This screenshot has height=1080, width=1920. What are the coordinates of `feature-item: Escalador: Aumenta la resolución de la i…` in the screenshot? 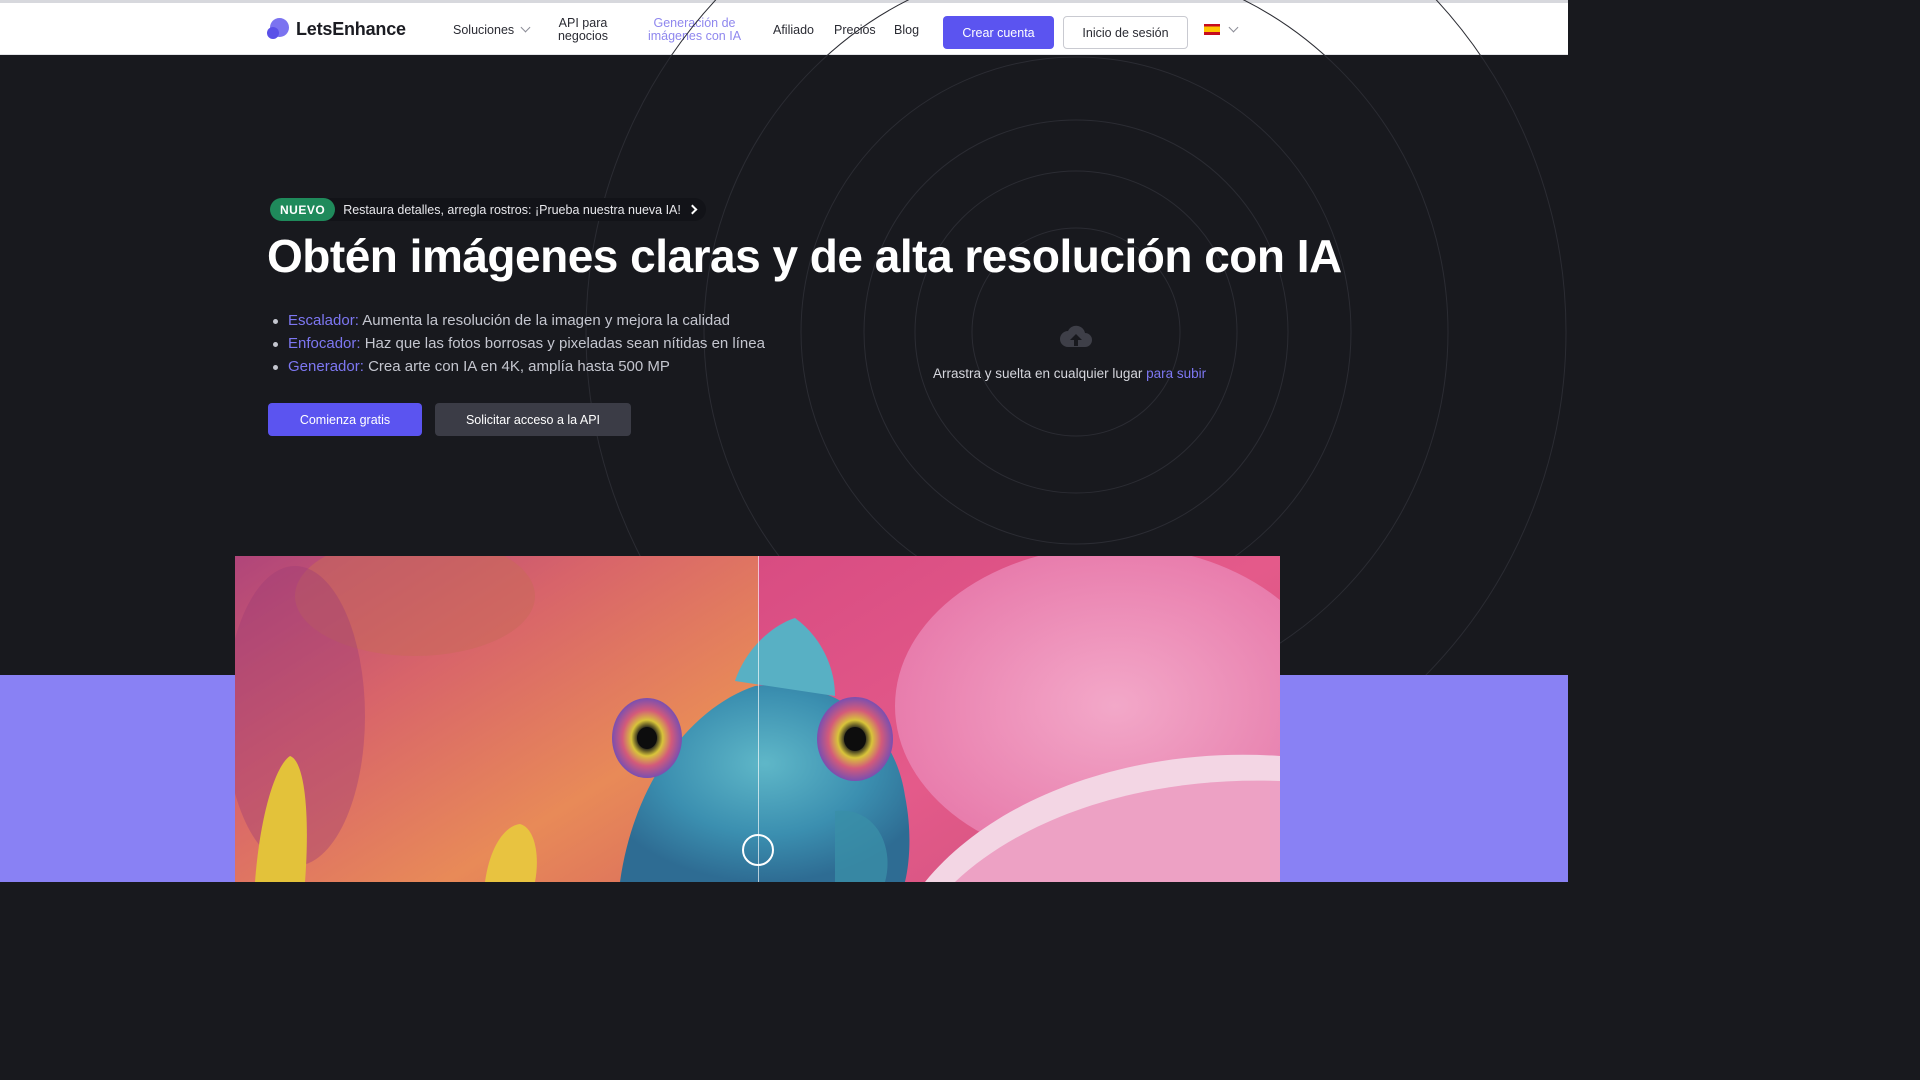 It's located at (519, 320).